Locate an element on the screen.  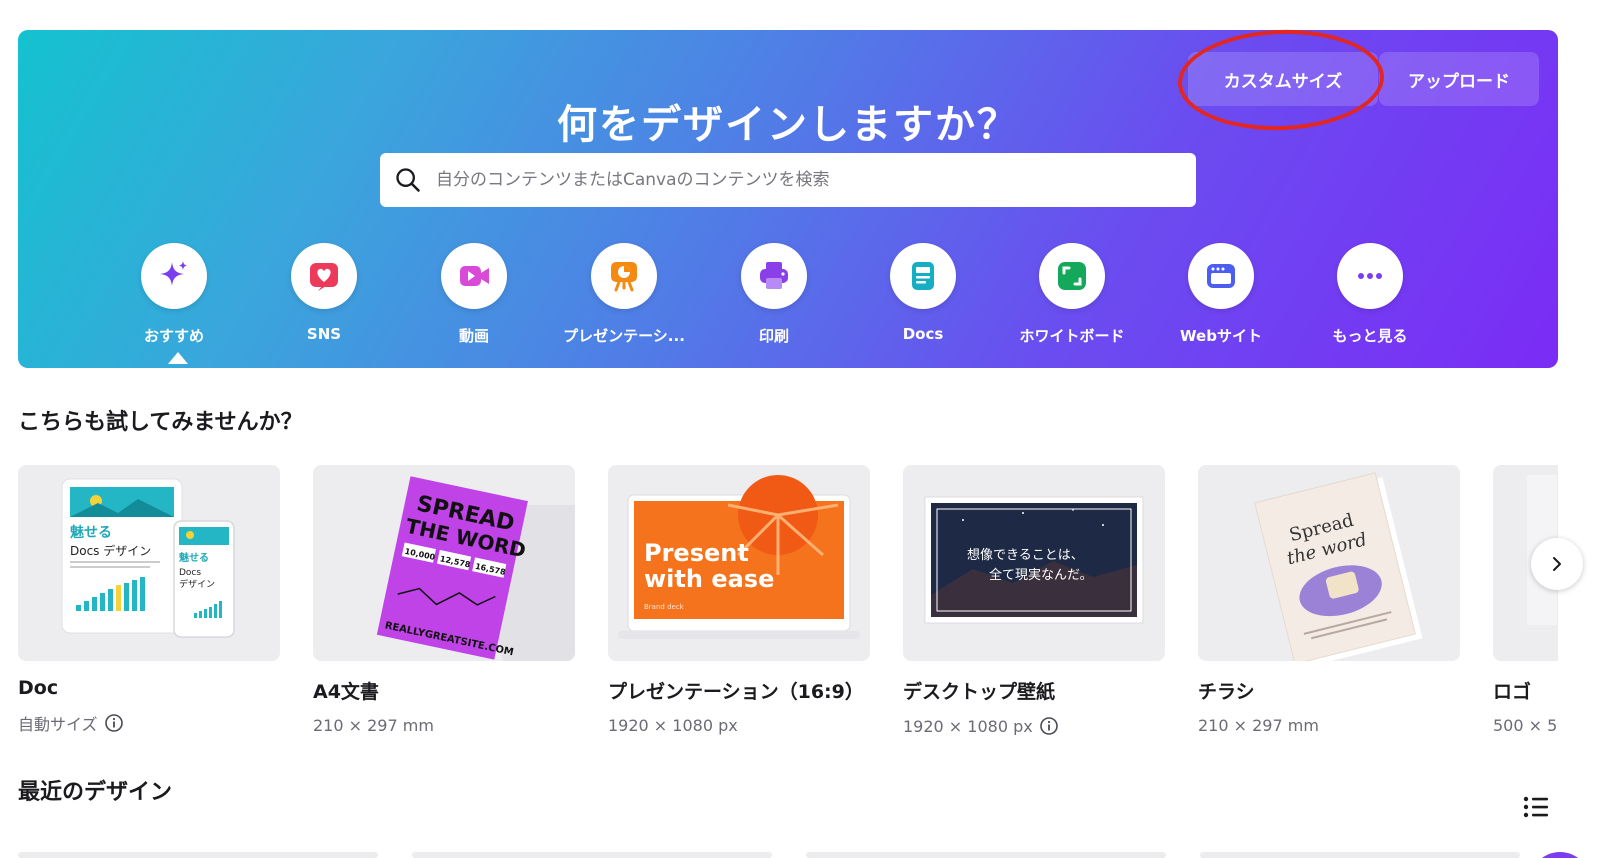
card-thumbnail: Present with ease Brand deck is located at coordinates (739, 563).